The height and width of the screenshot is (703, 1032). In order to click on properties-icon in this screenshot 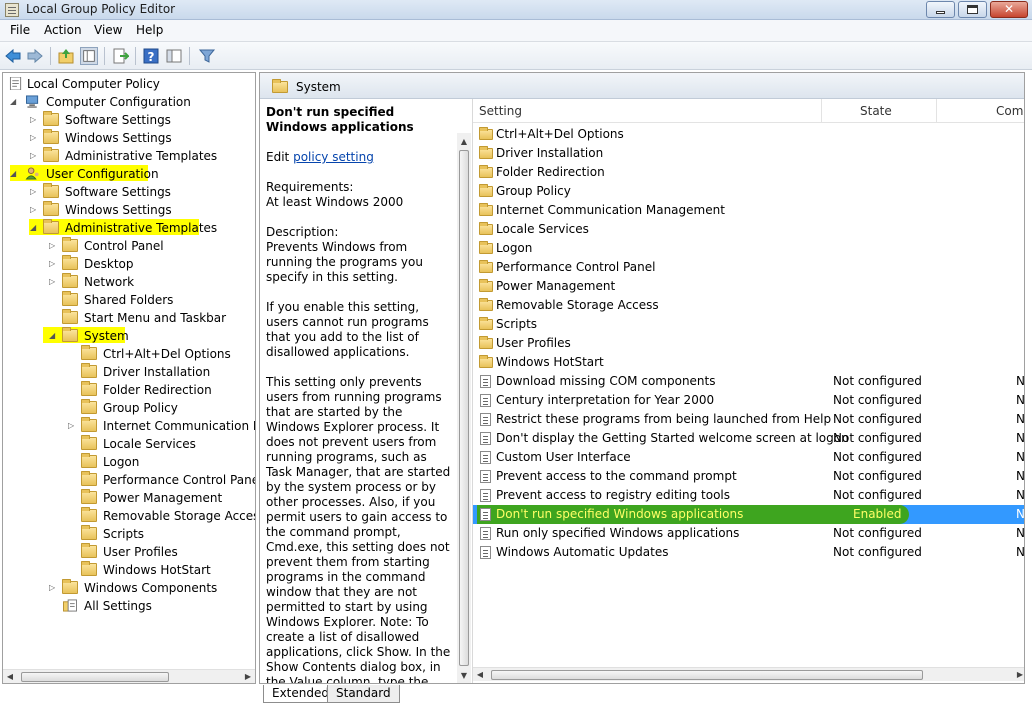, I will do `click(174, 56)`.